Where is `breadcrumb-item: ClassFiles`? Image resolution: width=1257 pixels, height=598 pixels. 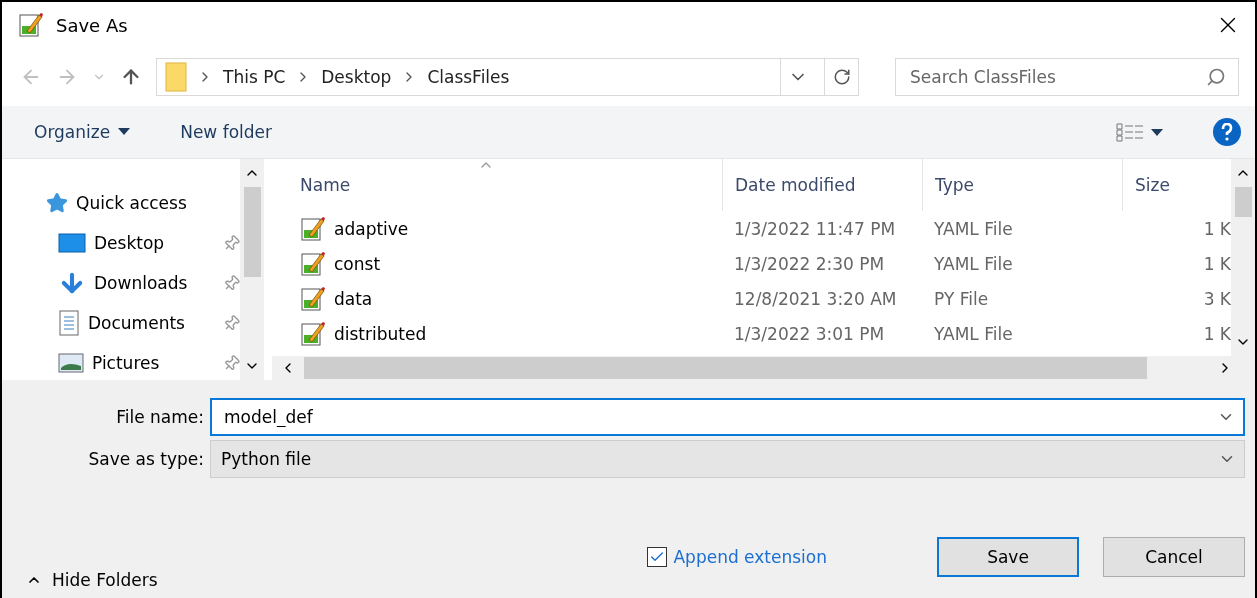
breadcrumb-item: ClassFiles is located at coordinates (468, 77).